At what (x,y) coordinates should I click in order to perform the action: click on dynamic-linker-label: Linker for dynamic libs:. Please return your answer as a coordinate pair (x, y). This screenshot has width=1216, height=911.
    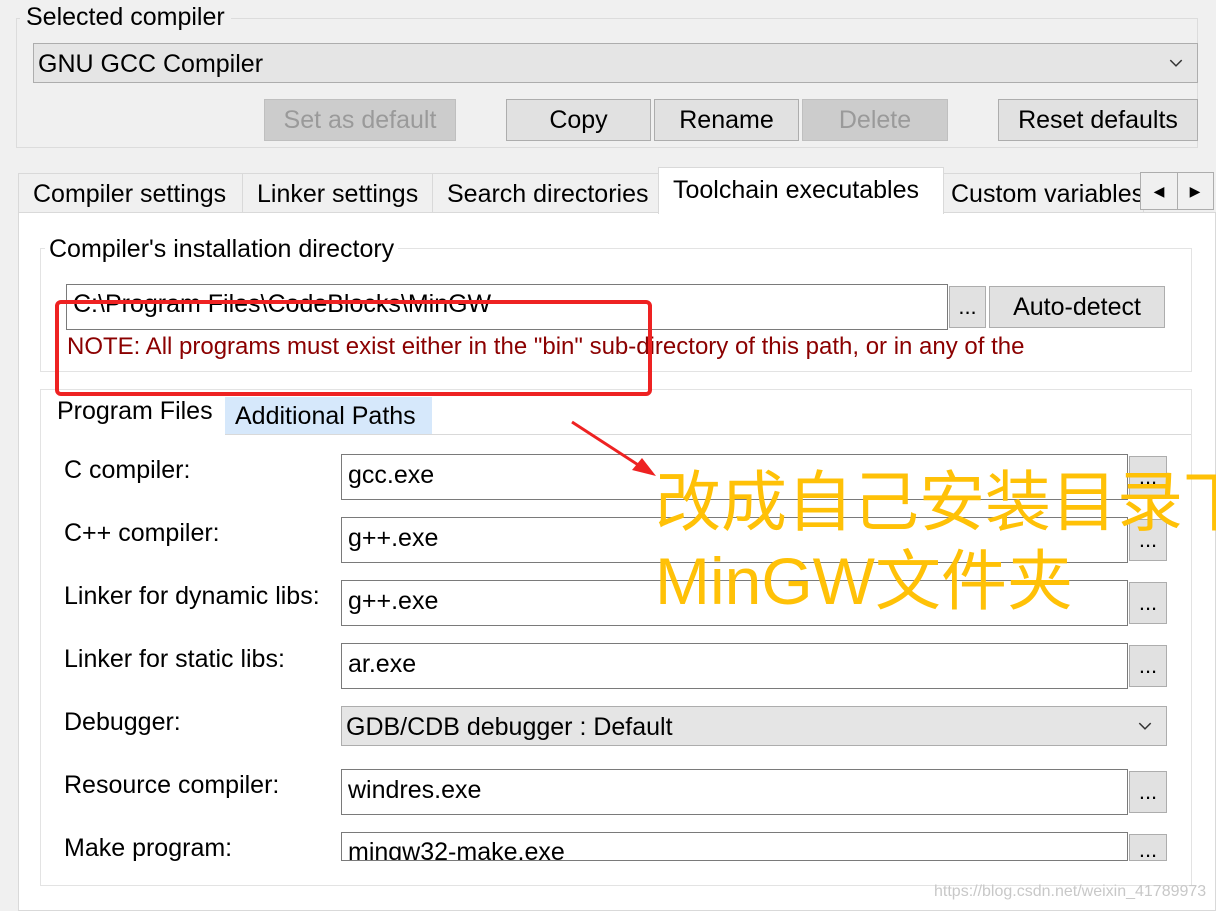
    Looking at the image, I should click on (192, 596).